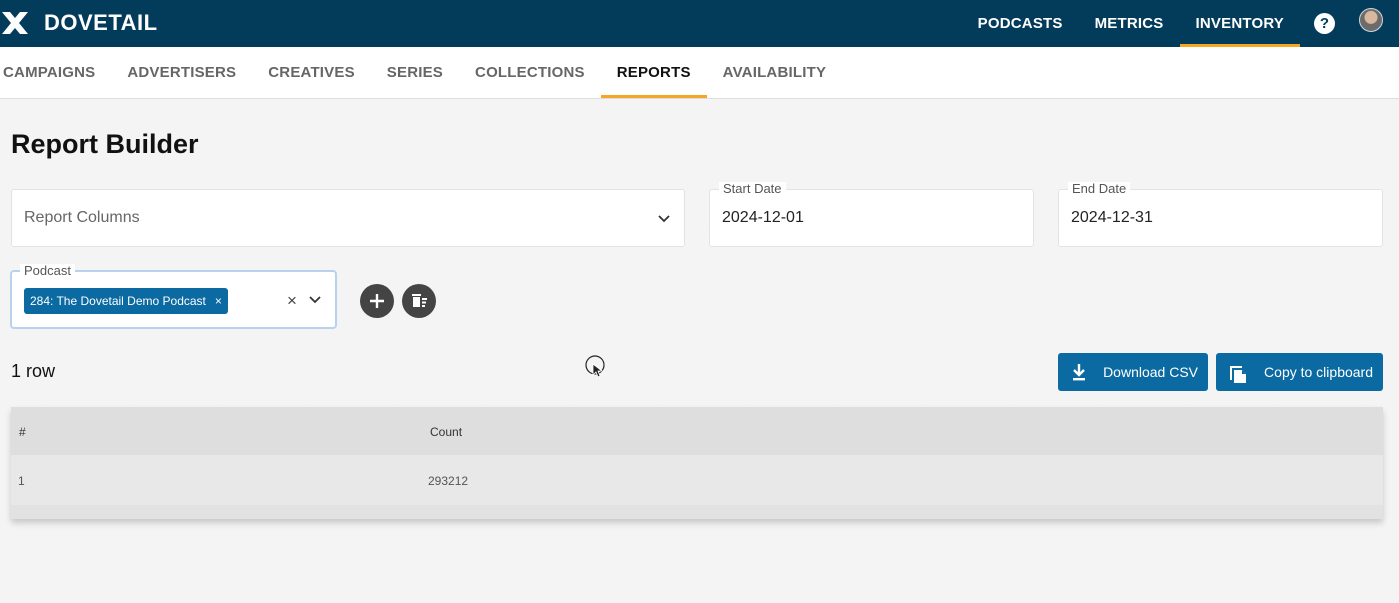 This screenshot has height=603, width=1399. Describe the element at coordinates (15, 23) in the screenshot. I see `dovetail-logo-icon` at that location.